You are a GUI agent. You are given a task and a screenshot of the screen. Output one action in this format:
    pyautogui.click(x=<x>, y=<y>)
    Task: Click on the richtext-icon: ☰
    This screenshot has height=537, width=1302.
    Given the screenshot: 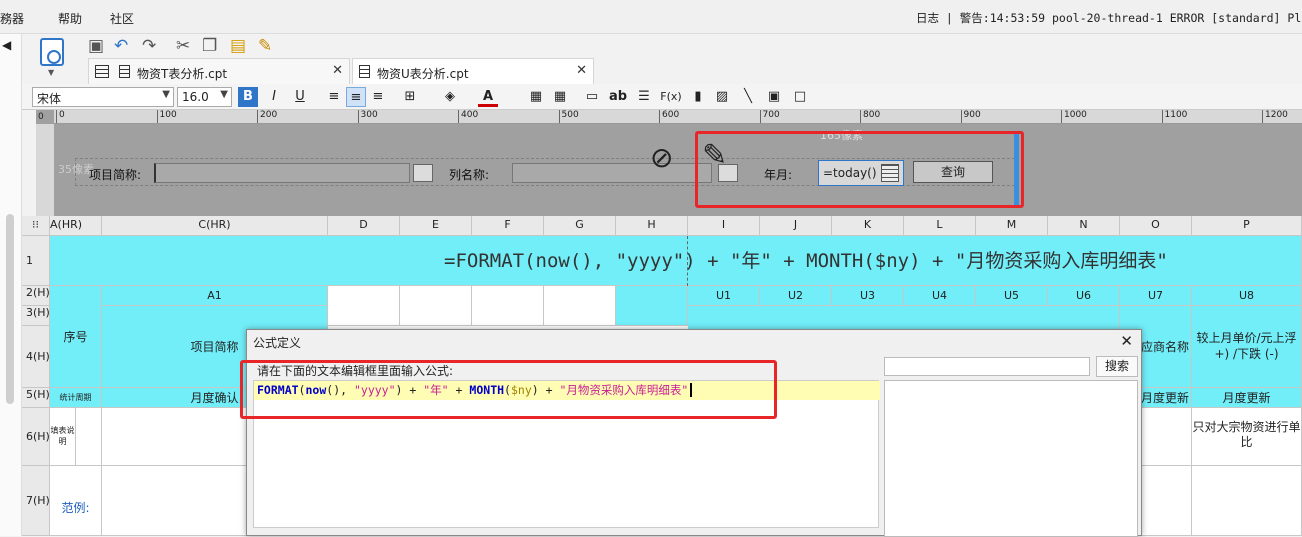 What is the action you would take?
    pyautogui.click(x=644, y=97)
    